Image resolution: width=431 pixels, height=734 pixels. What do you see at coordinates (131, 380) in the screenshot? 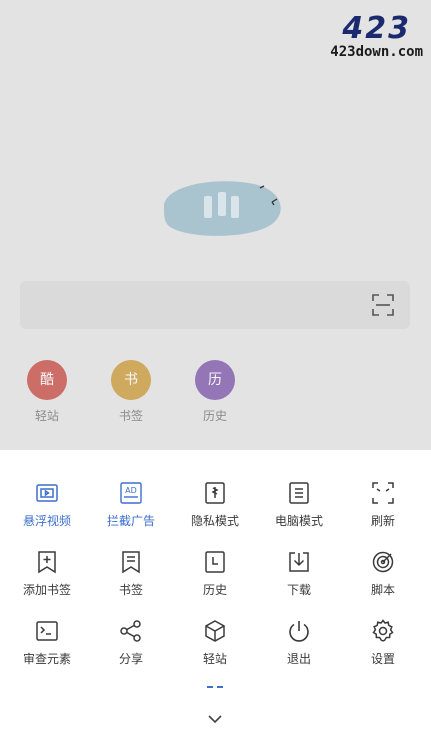
I see `shortcut-icon: 书` at bounding box center [131, 380].